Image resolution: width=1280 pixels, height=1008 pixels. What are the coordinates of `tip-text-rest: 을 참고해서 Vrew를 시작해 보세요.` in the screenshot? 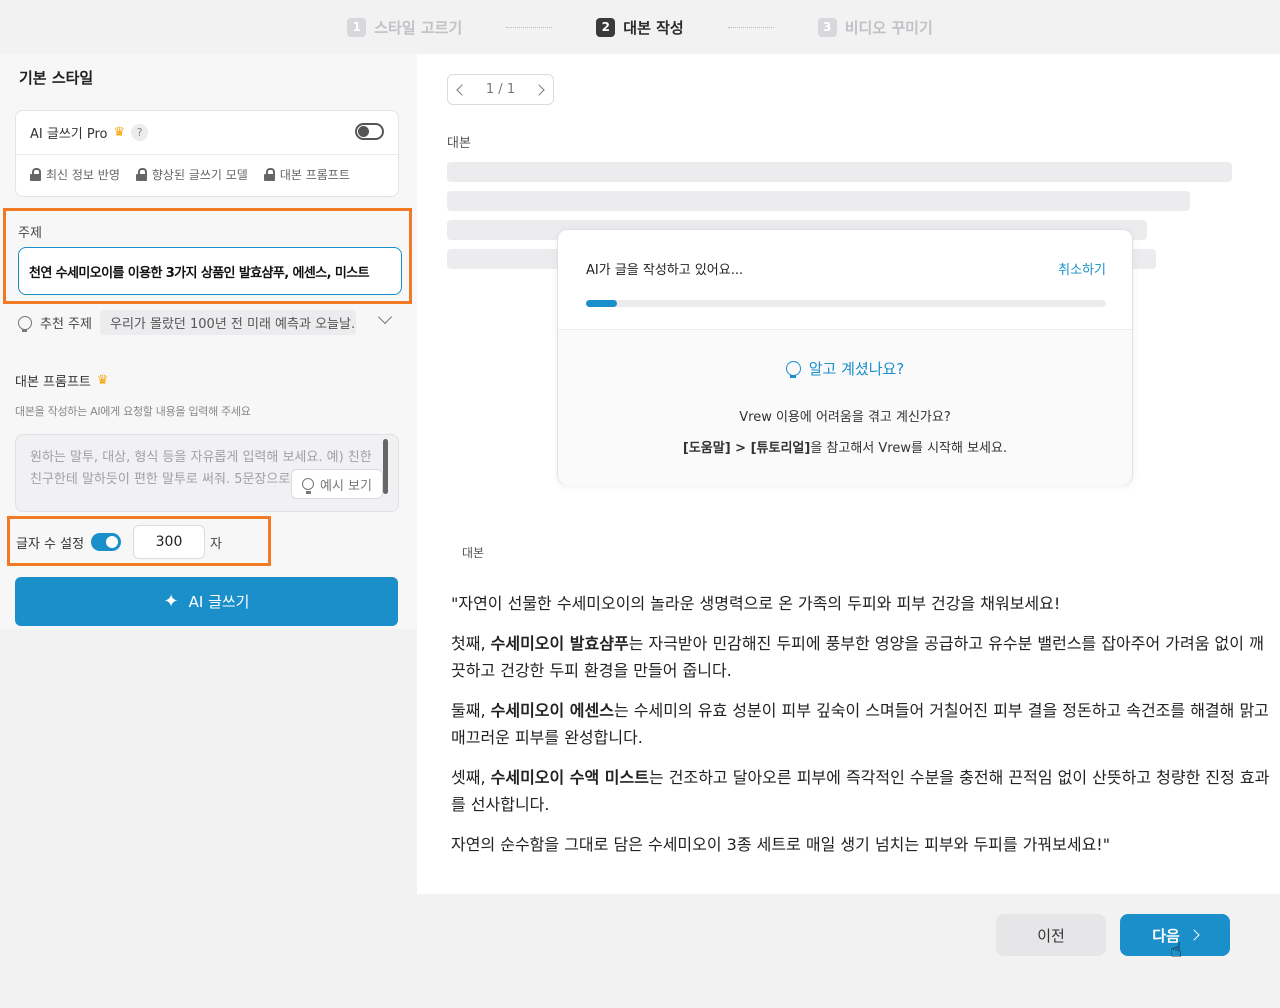 It's located at (909, 448).